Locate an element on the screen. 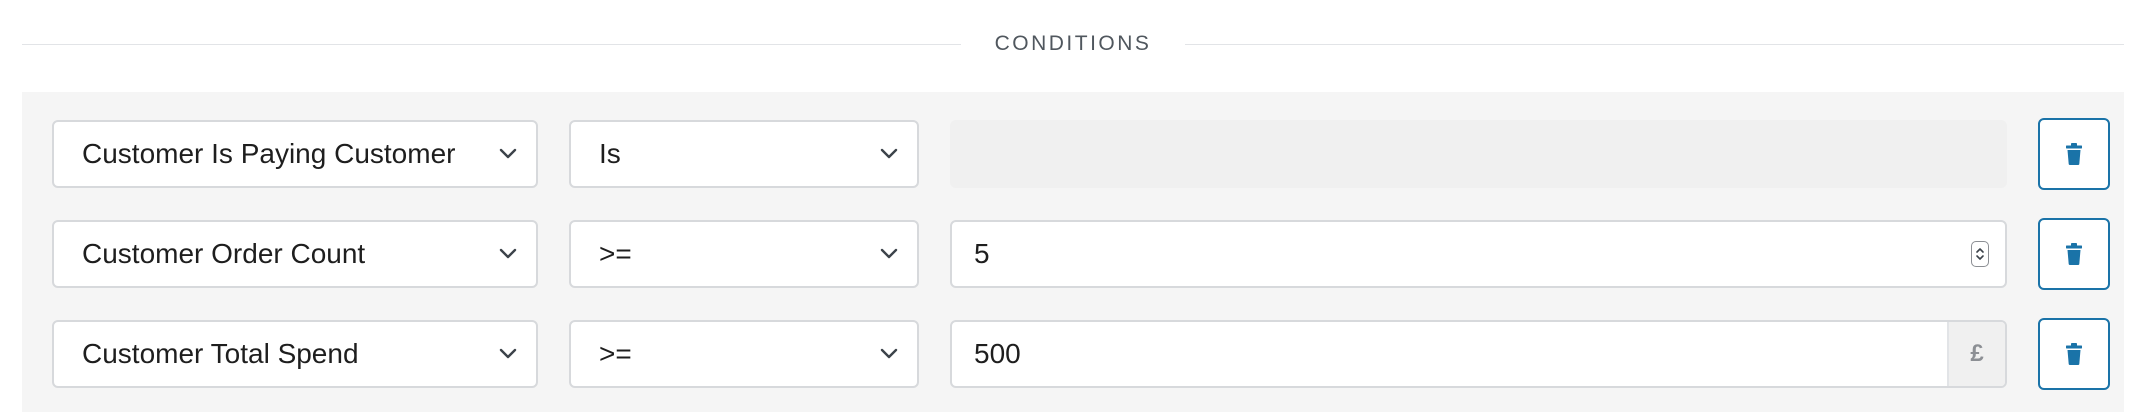  condition-field-select: Customer Total Spend is located at coordinates (295, 354).